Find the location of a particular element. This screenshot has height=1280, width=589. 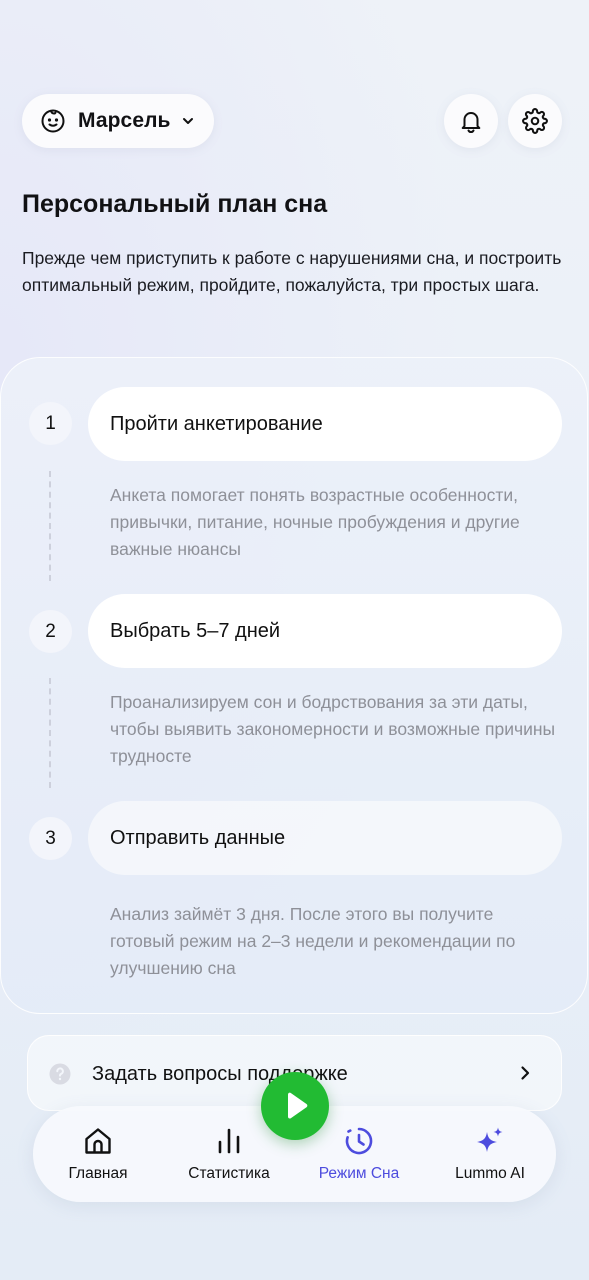

nav-home: Главная is located at coordinates (98, 1154).